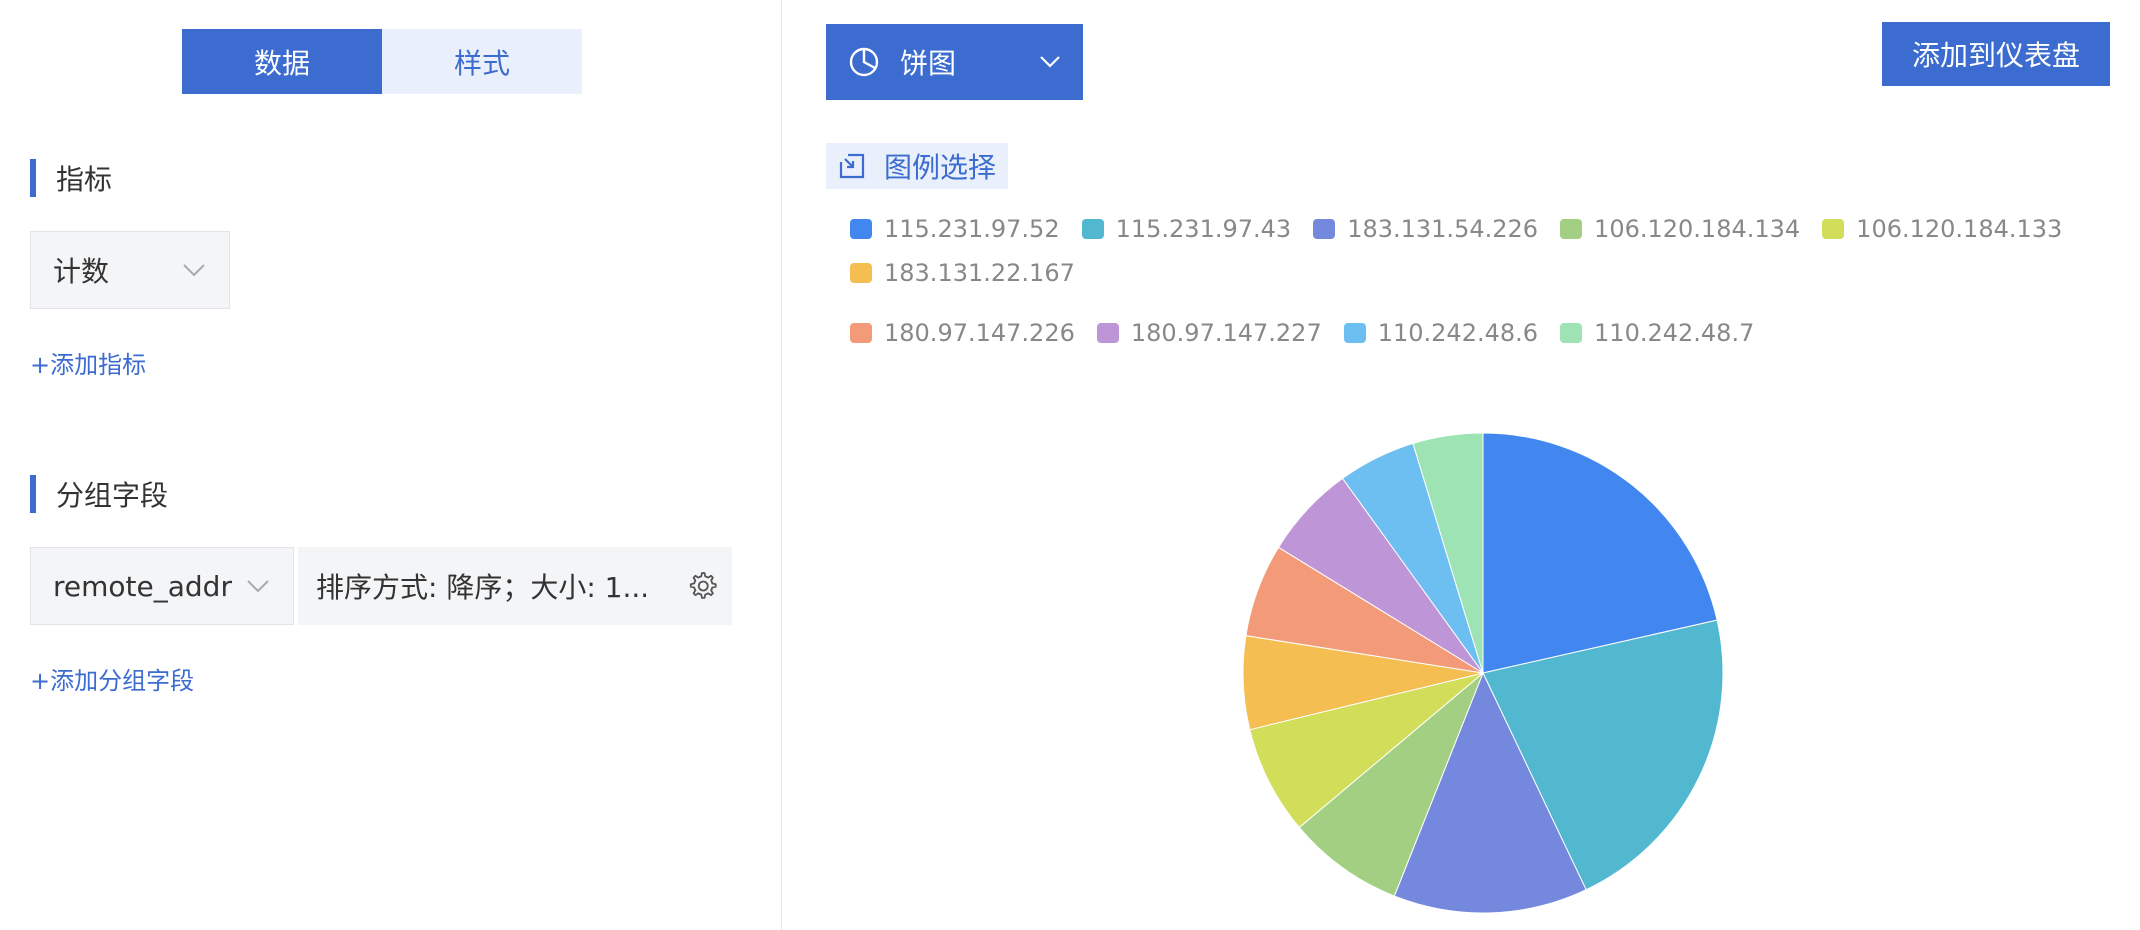 The image size is (2140, 930). Describe the element at coordinates (112, 678) in the screenshot. I see `add-group-field-link: +添加分组字段` at that location.